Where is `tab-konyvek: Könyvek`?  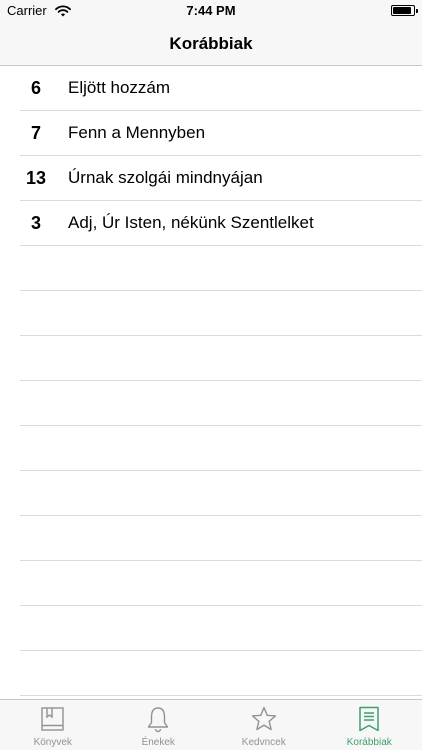
tab-konyvek: Könyvek is located at coordinates (53, 725).